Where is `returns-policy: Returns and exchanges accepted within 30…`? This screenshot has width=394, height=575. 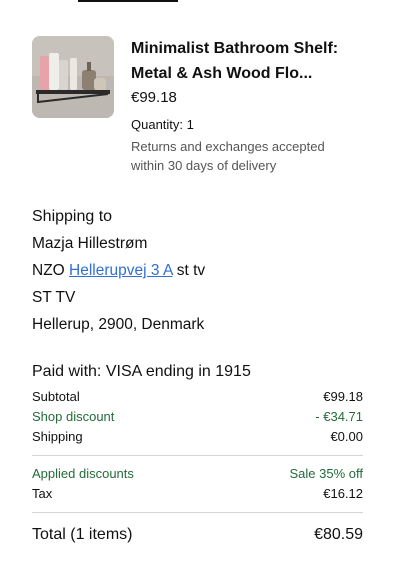 returns-policy: Returns and exchanges accepted within 30… is located at coordinates (249, 156).